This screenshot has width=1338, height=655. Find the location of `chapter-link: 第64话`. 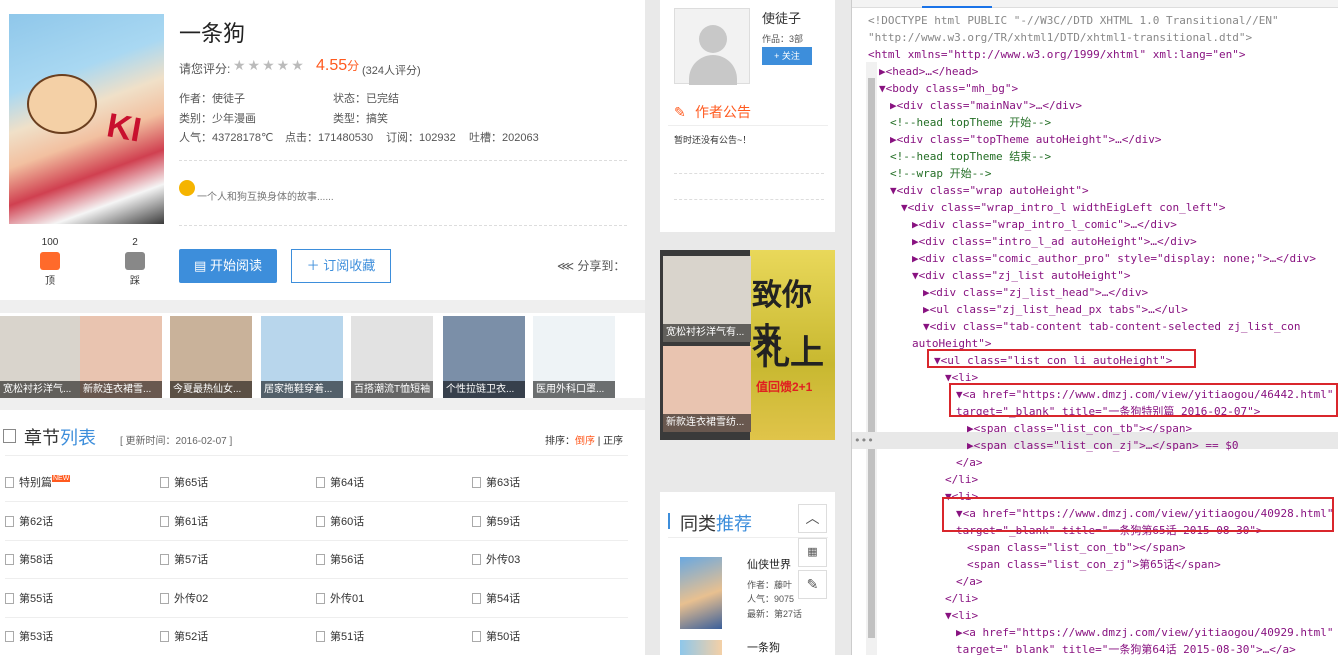

chapter-link: 第64话 is located at coordinates (340, 482).